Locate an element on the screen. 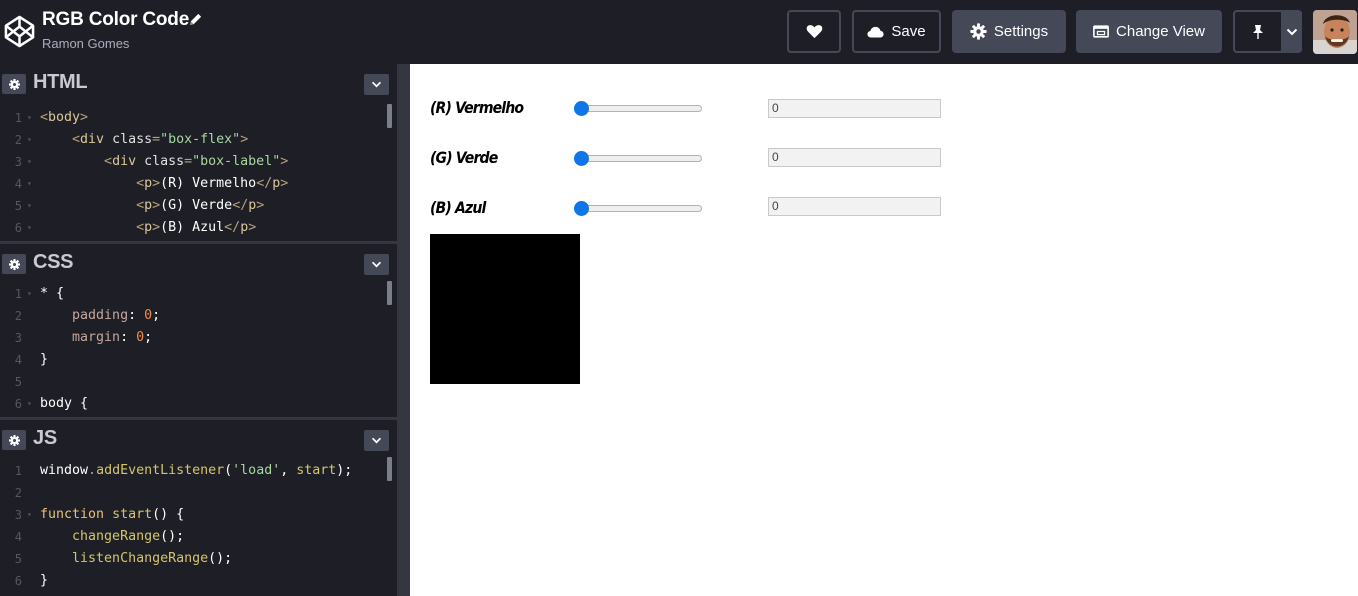 This screenshot has height=596, width=1358. code-token: window is located at coordinates (64, 470).